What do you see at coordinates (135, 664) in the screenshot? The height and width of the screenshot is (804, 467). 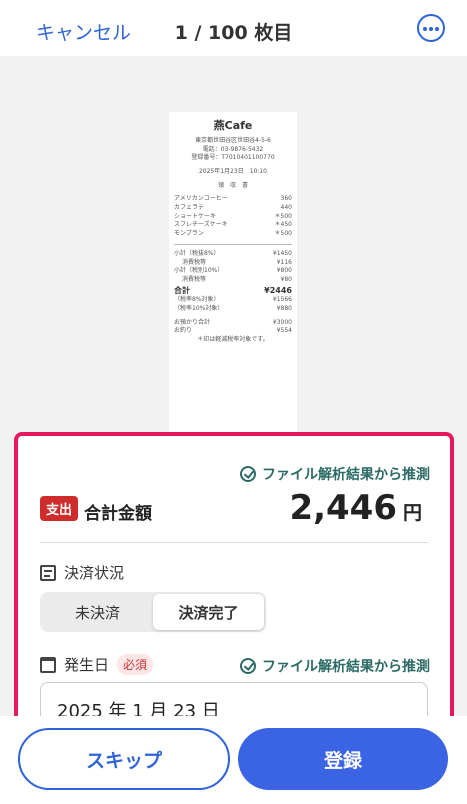 I see `required-badge: 必須` at bounding box center [135, 664].